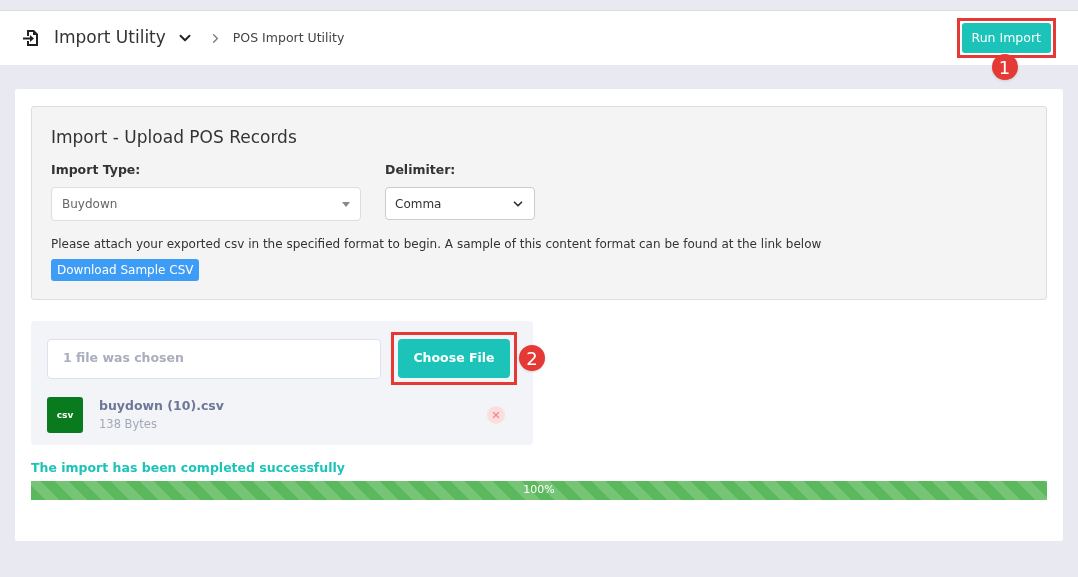 The image size is (1078, 577). What do you see at coordinates (532, 358) in the screenshot?
I see `callout-badge: 2` at bounding box center [532, 358].